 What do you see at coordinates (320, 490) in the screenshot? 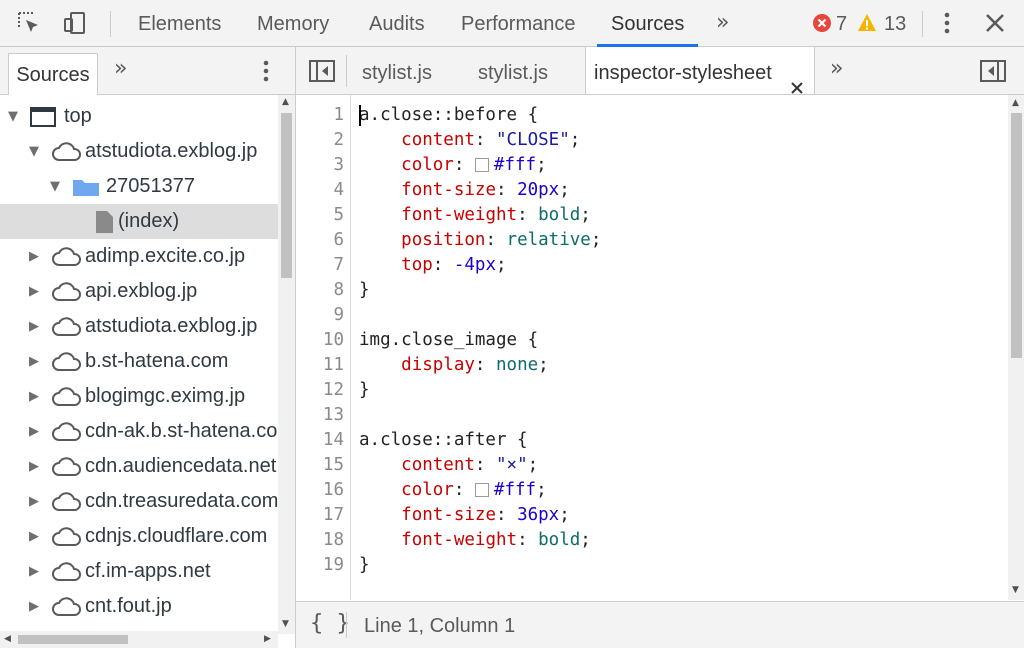
I see `line-number: 16` at bounding box center [320, 490].